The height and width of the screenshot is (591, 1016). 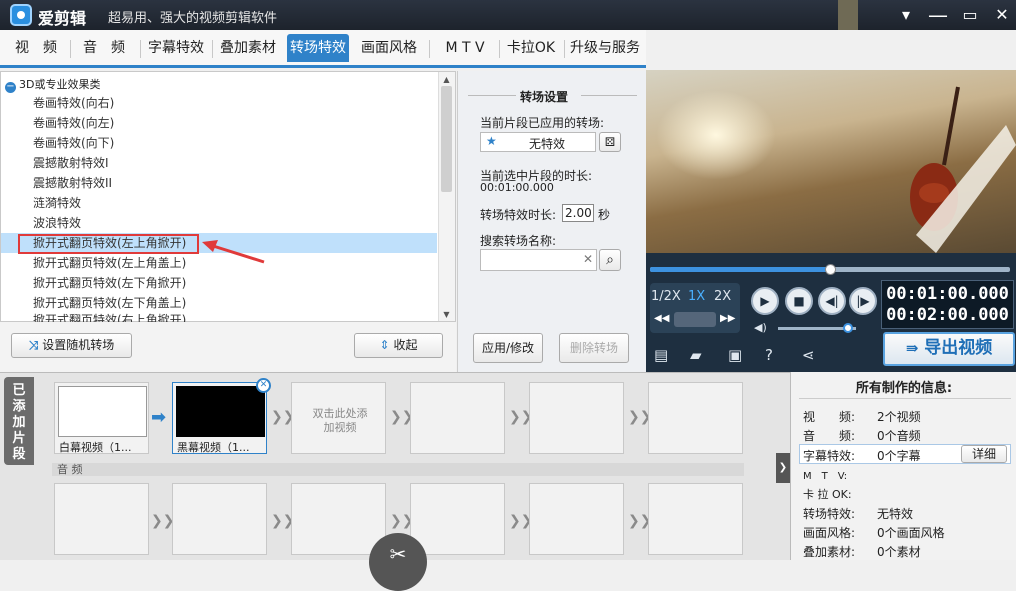 I want to click on divider, so click(x=609, y=95).